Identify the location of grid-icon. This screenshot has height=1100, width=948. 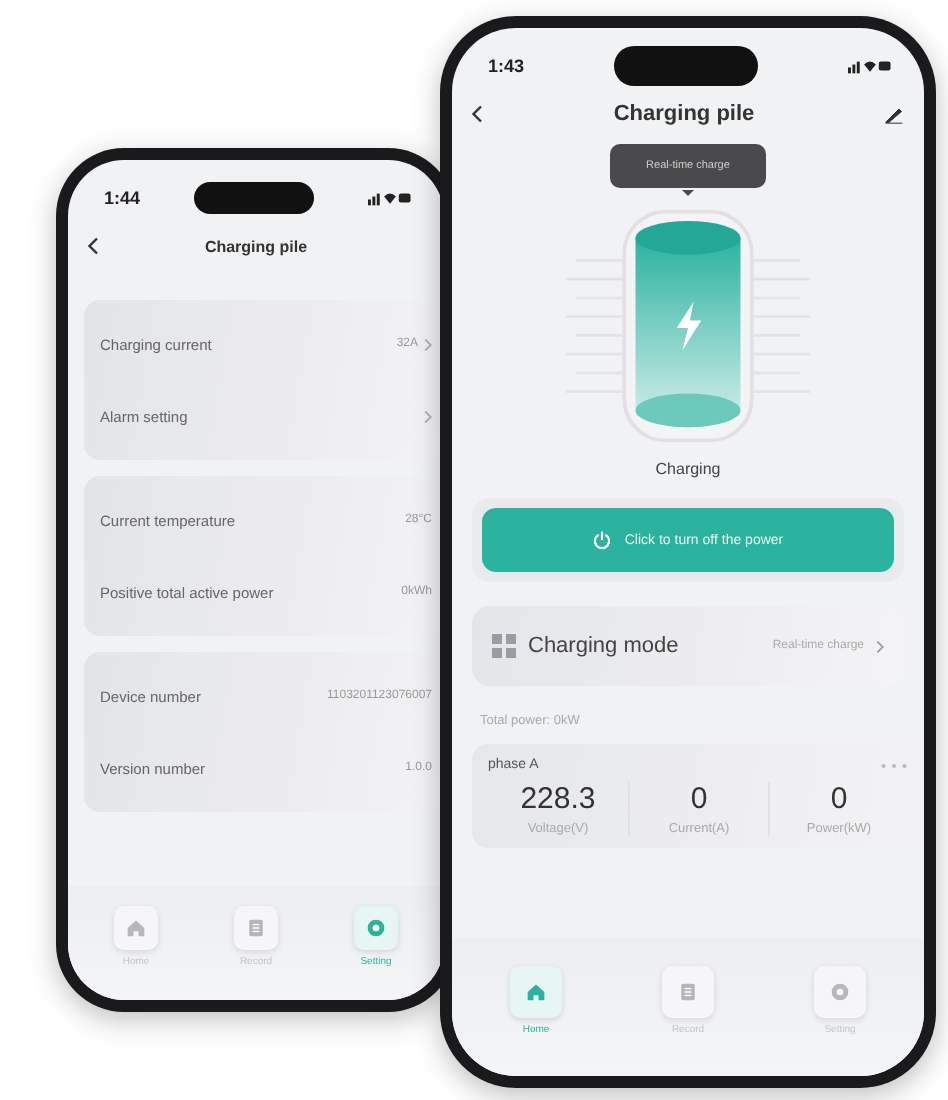
(504, 646).